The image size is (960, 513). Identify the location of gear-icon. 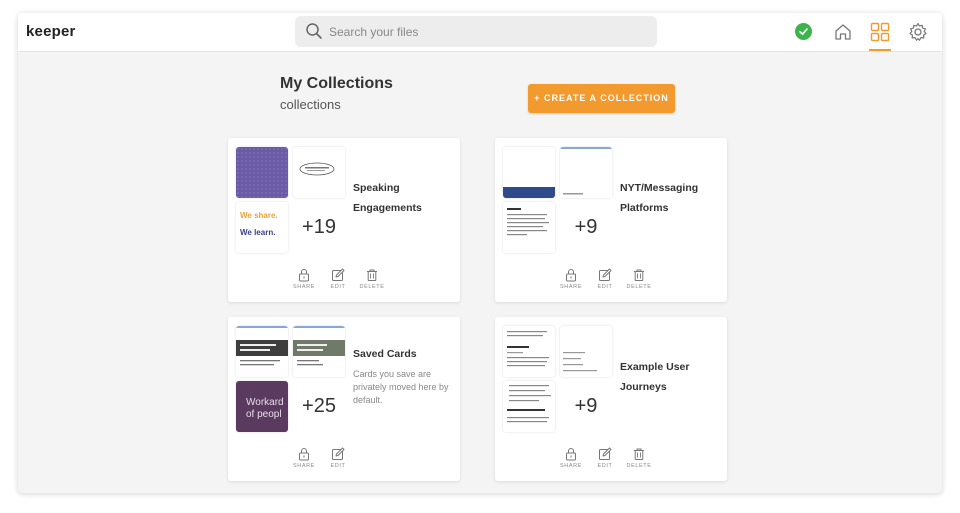
(918, 31).